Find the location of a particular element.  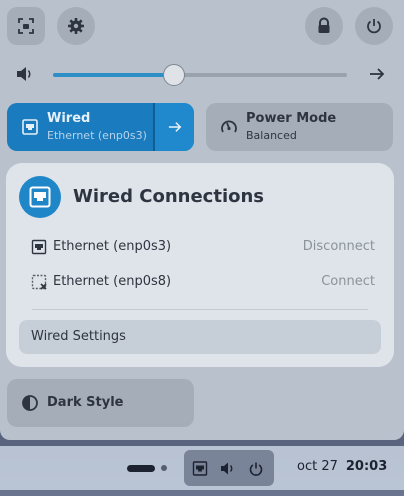

power-button is located at coordinates (374, 26).